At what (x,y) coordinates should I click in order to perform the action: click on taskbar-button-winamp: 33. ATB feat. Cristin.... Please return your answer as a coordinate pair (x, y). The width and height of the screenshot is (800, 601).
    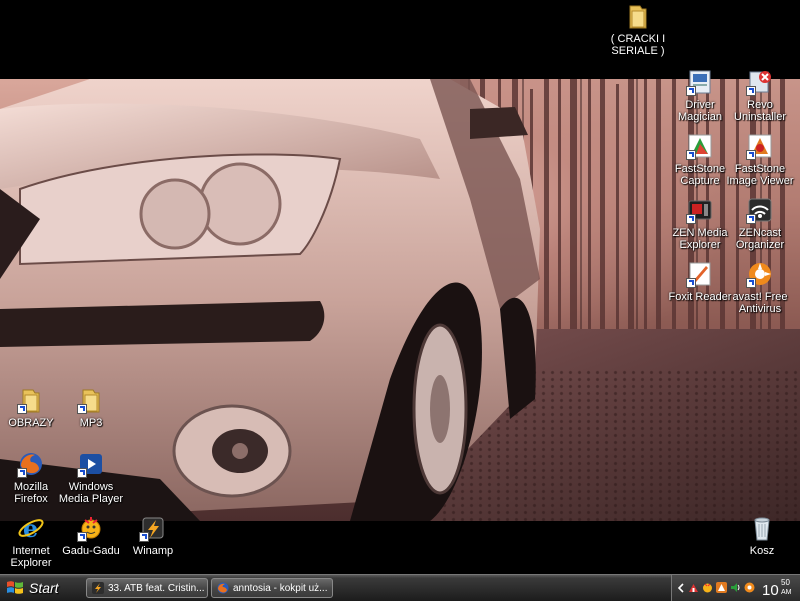
    Looking at the image, I should click on (147, 588).